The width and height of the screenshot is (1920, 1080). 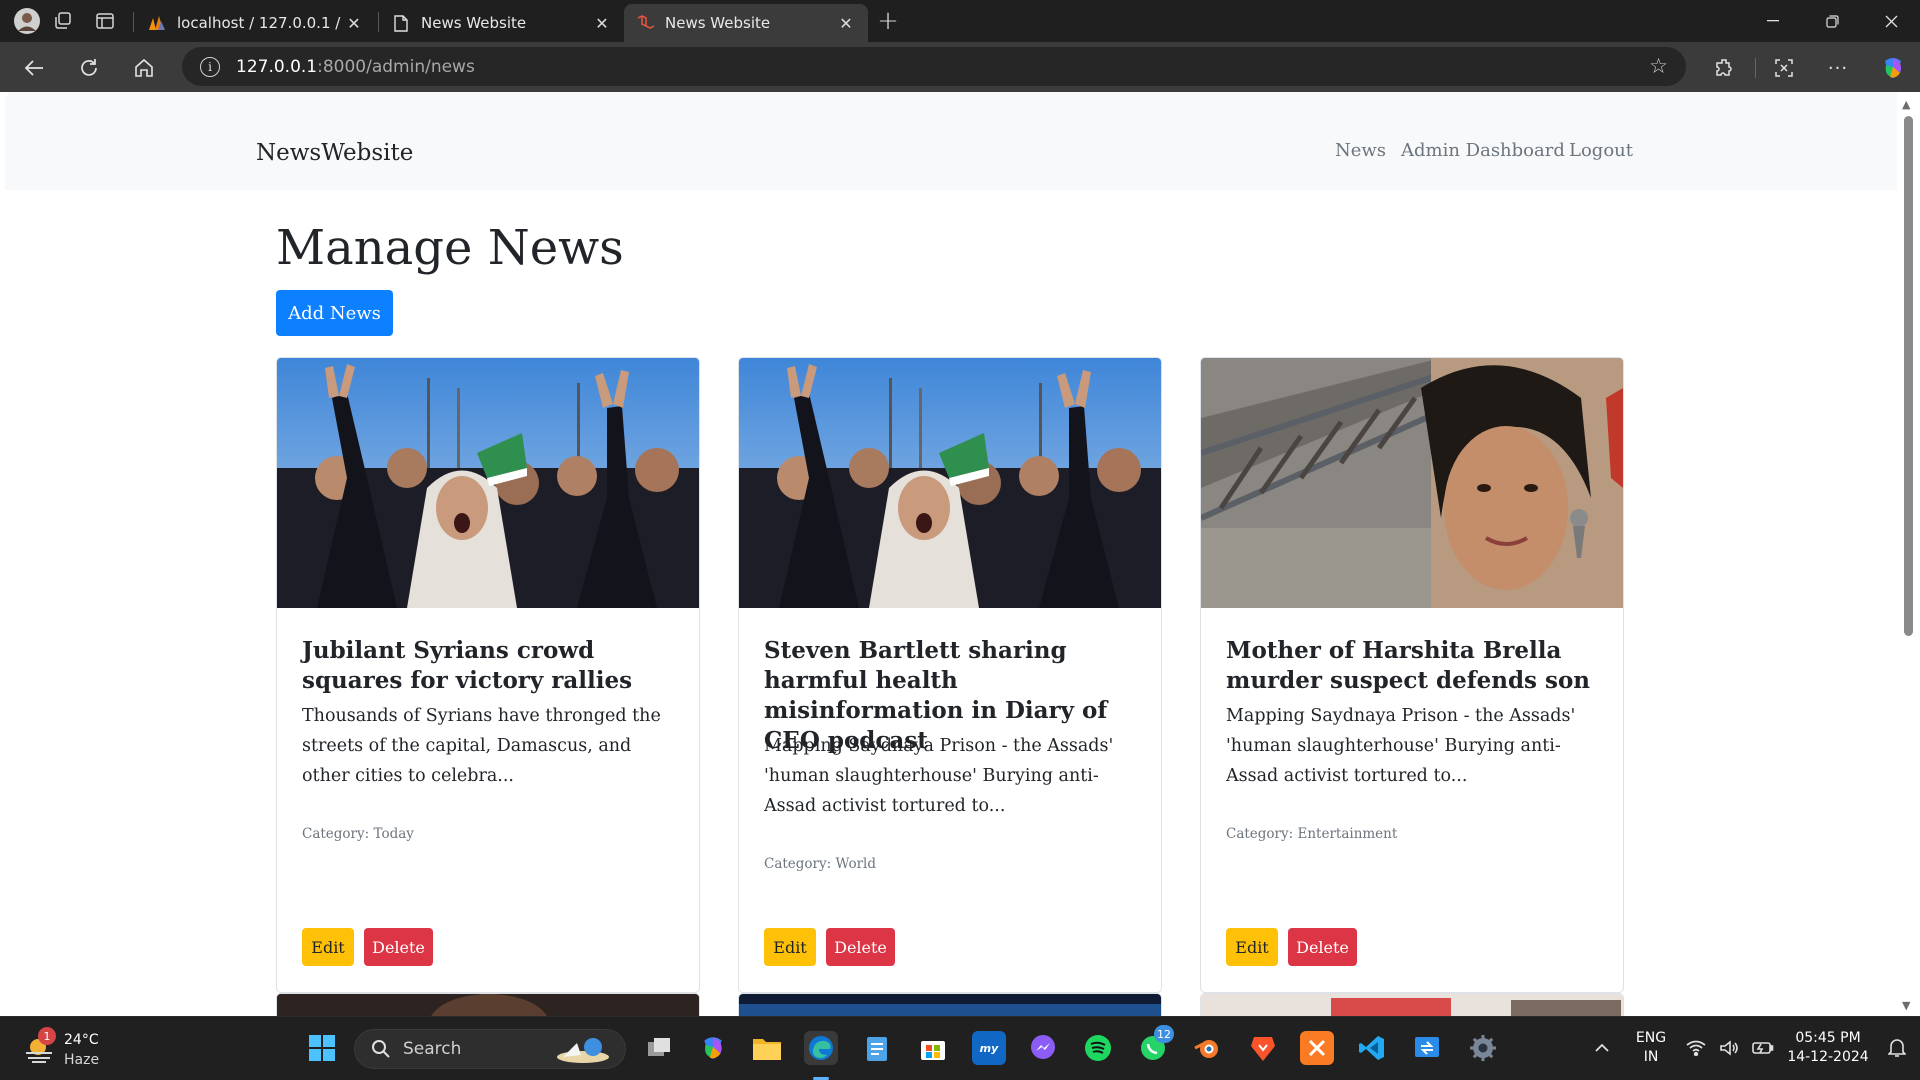 I want to click on address-path: :8000/admin/news, so click(x=396, y=66).